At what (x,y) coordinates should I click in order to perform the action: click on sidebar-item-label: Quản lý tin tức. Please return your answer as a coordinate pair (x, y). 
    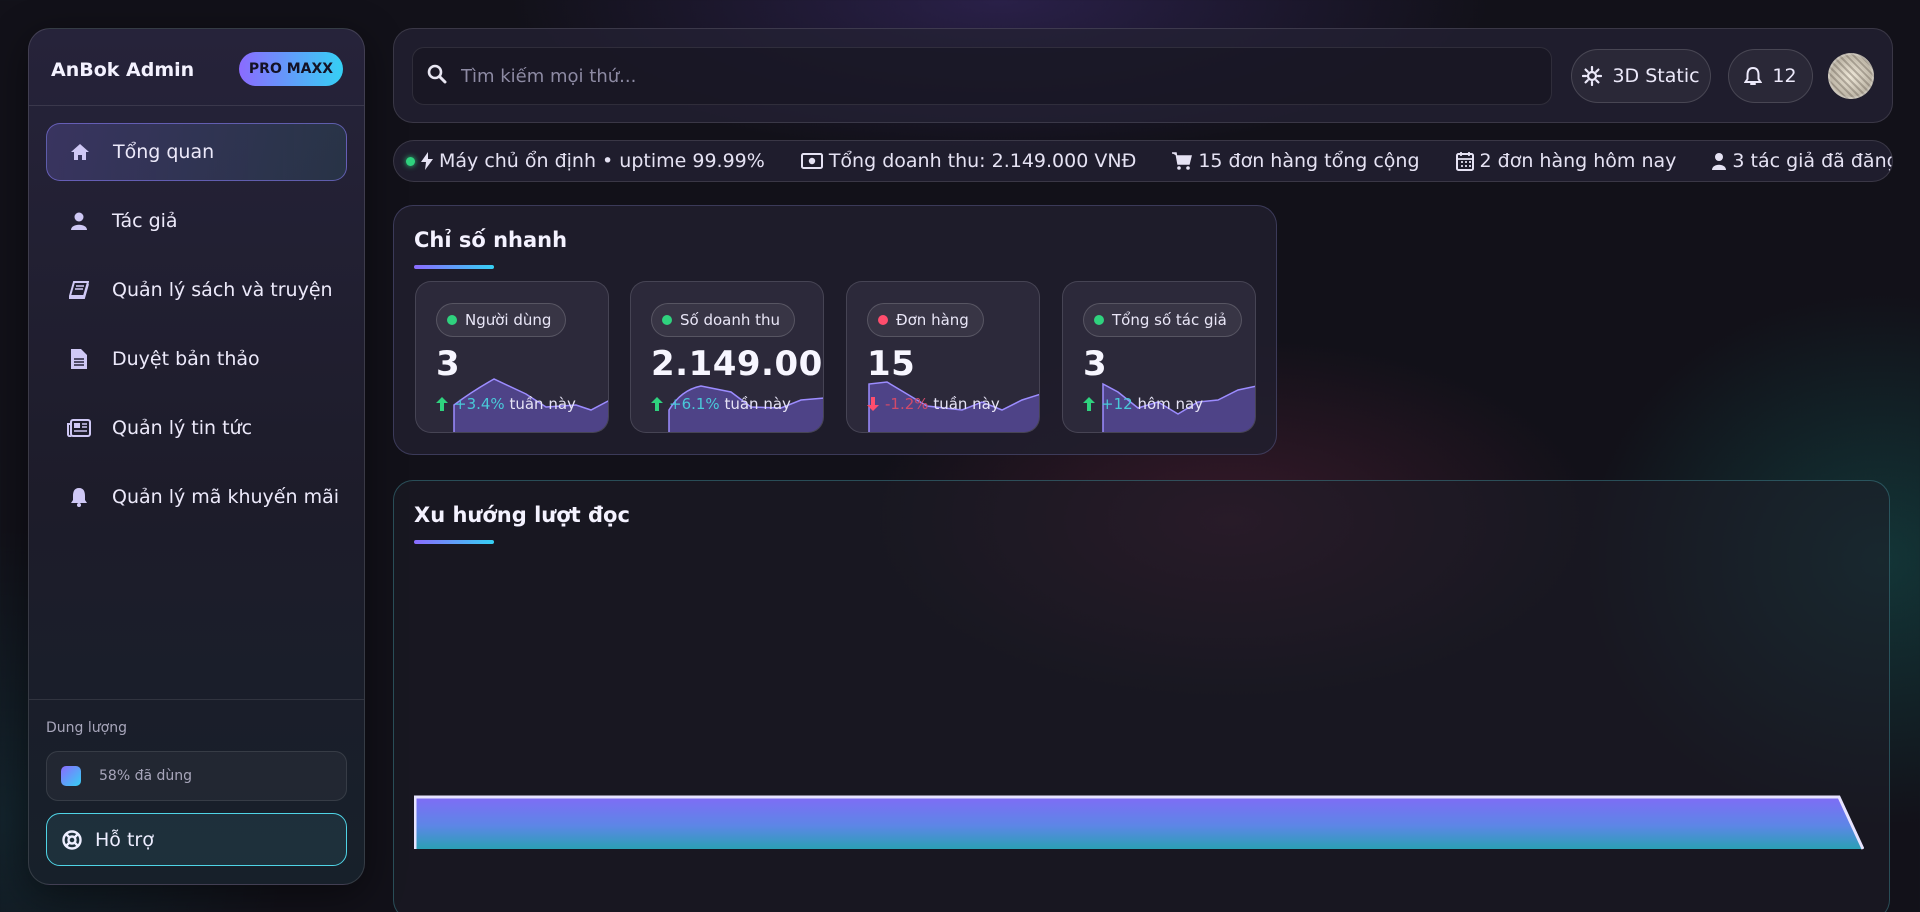
    Looking at the image, I should click on (182, 428).